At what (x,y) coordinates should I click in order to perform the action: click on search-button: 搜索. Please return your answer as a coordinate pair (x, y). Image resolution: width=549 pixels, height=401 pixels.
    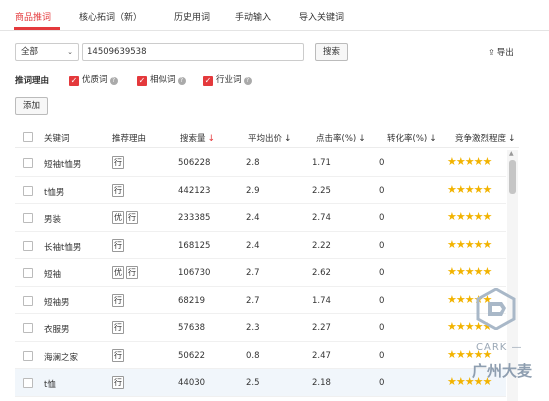
    Looking at the image, I should click on (331, 52).